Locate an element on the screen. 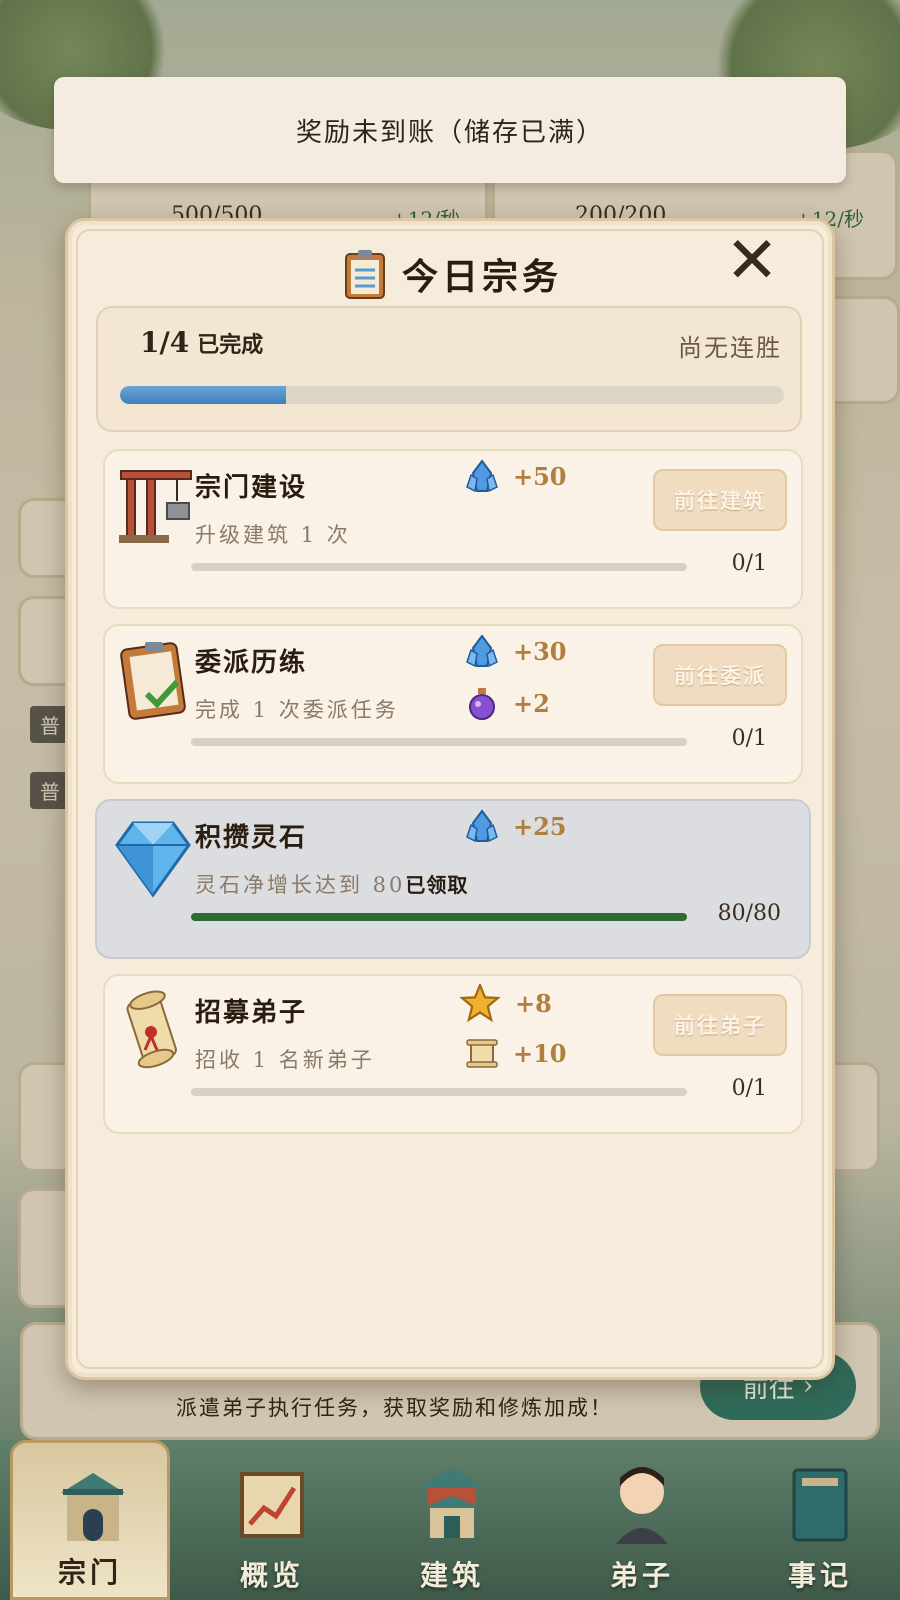 Image resolution: width=900 pixels, height=1600 pixels. task-progress-count: 80/80 is located at coordinates (749, 913).